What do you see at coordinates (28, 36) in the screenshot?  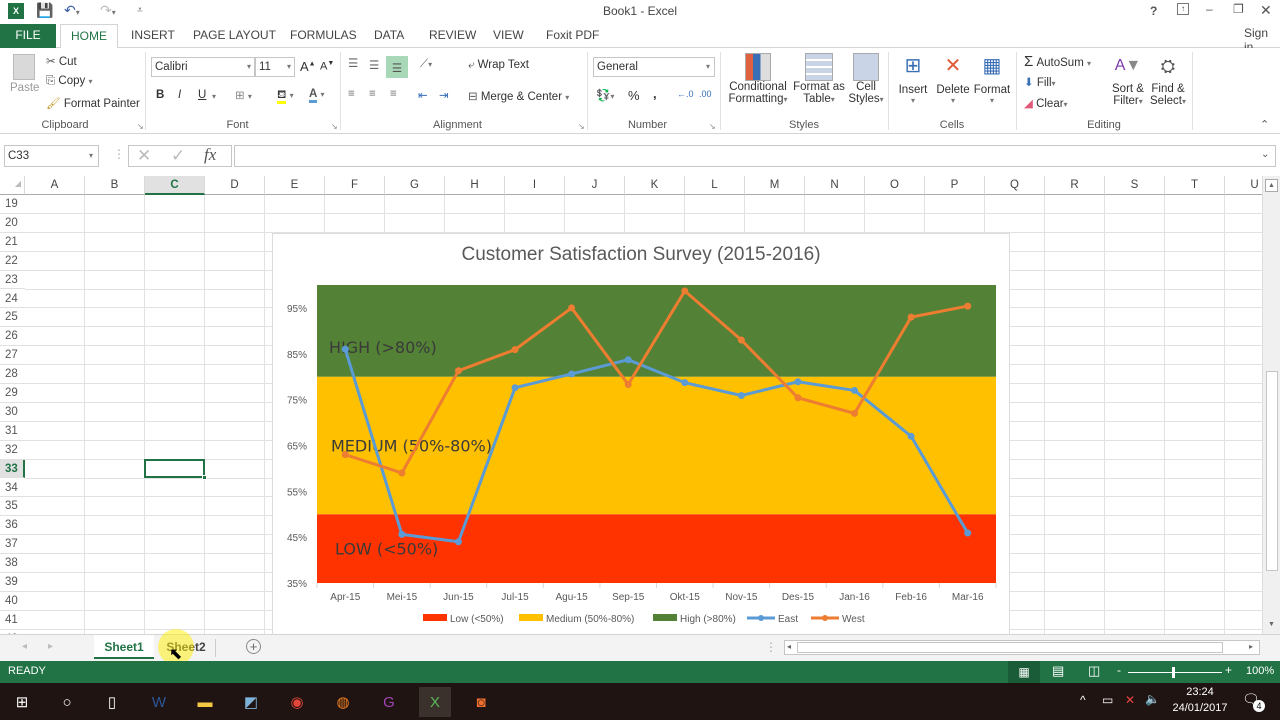 I see `tab-file: FILE` at bounding box center [28, 36].